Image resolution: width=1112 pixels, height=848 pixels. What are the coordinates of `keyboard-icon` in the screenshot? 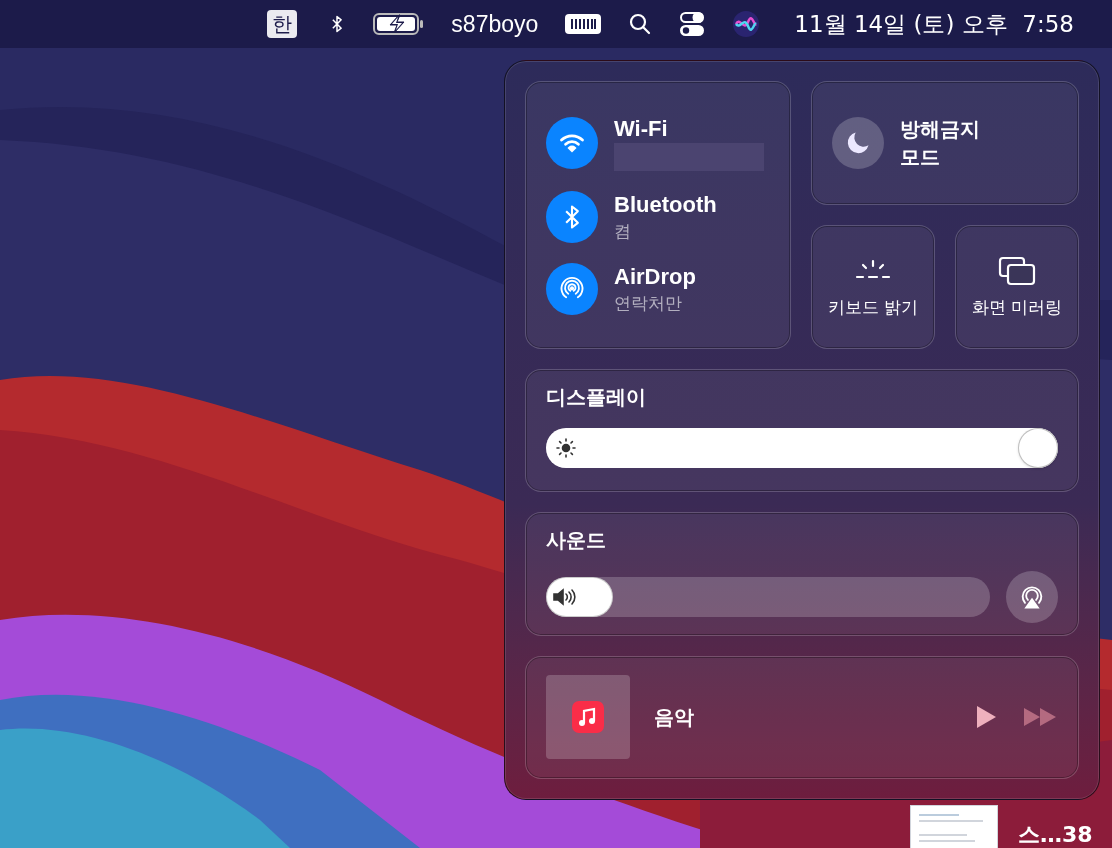 It's located at (583, 24).